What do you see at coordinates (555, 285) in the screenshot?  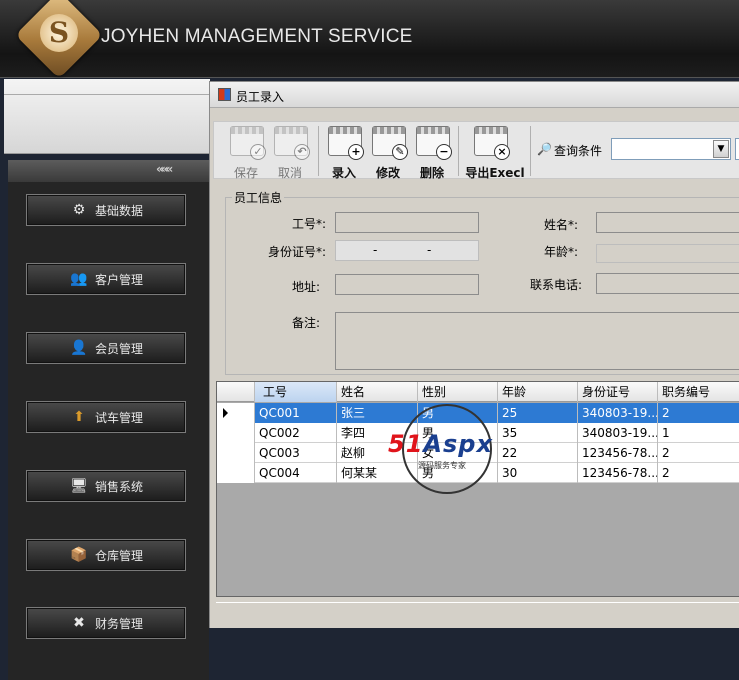 I see `phone-label: 联系电话:` at bounding box center [555, 285].